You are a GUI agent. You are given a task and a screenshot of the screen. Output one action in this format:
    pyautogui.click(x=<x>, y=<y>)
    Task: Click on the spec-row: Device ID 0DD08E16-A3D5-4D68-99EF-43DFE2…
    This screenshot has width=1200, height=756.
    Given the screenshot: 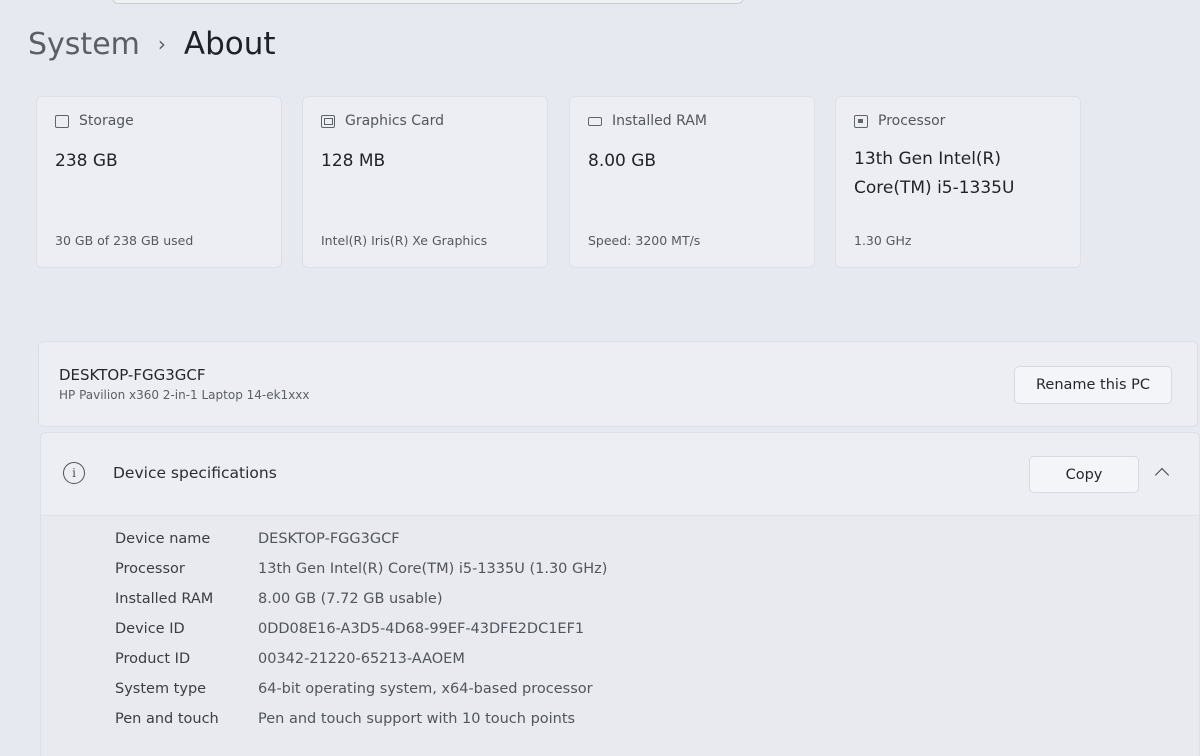 What is the action you would take?
    pyautogui.click(x=349, y=629)
    